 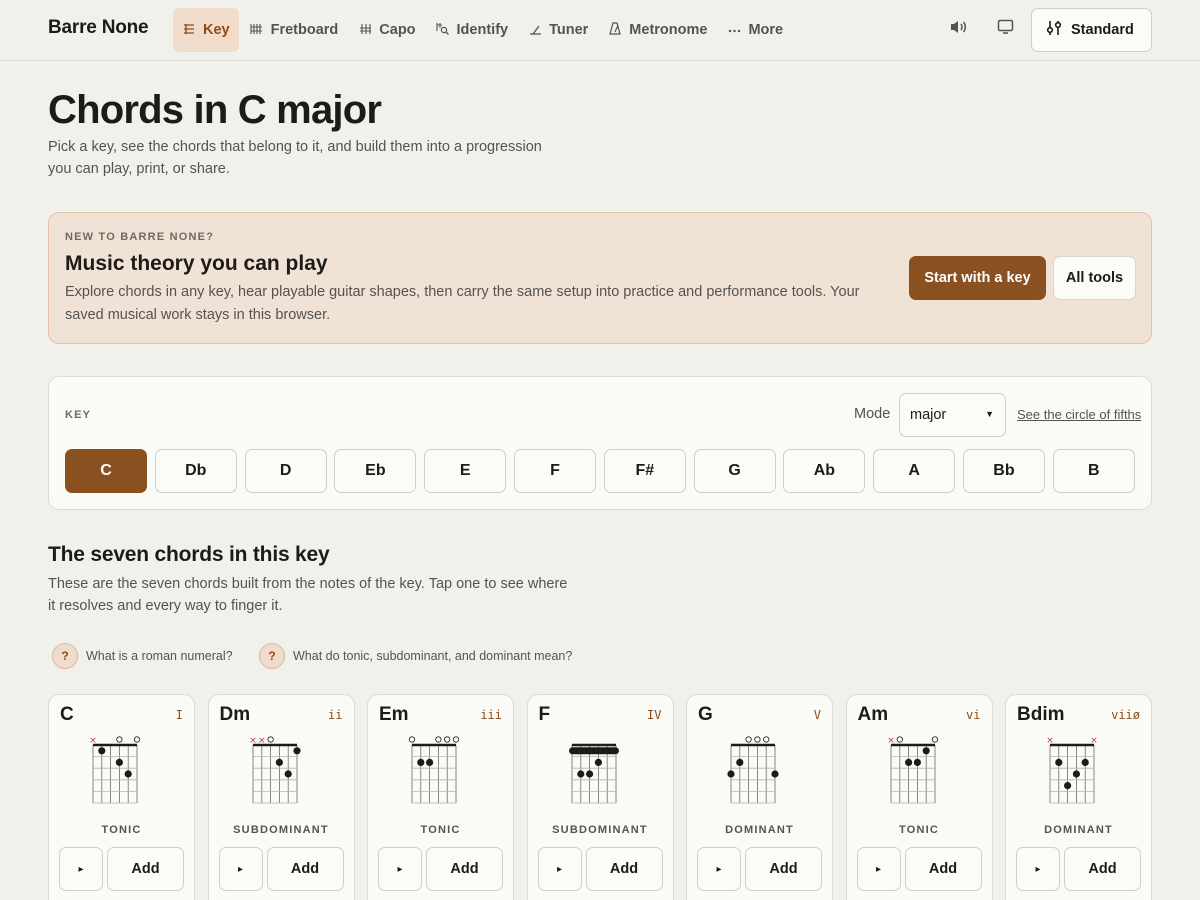 I want to click on metronome-icon, so click(x=615, y=30).